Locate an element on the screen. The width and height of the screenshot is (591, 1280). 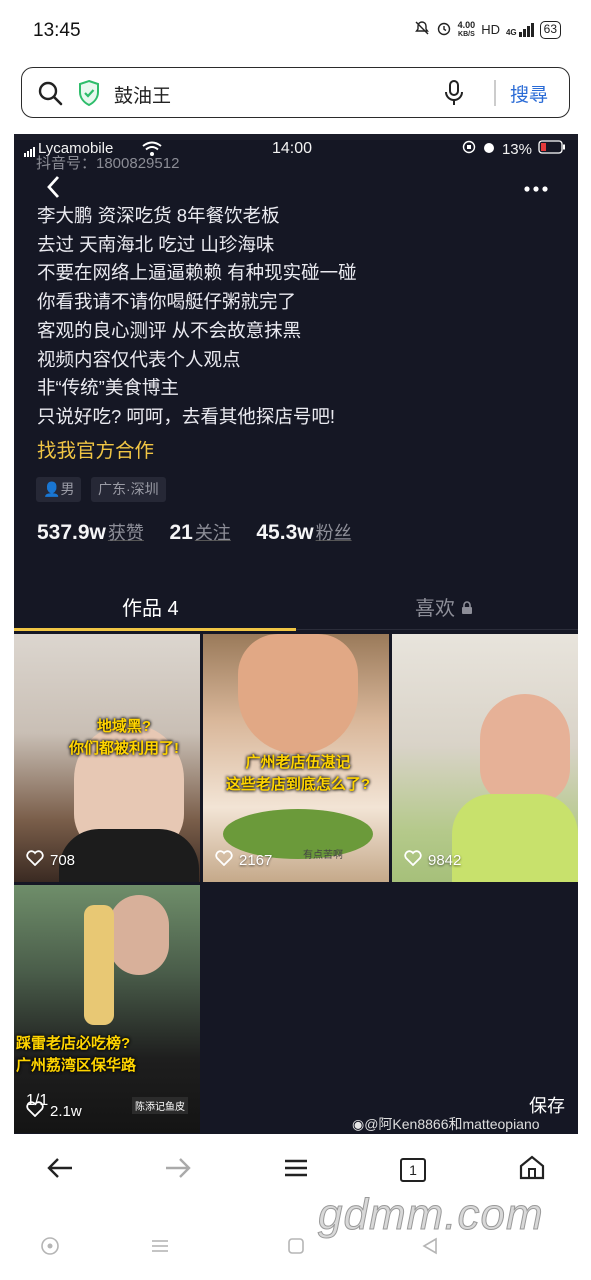
likes-count: 2.1w is located at coordinates (66, 1111).